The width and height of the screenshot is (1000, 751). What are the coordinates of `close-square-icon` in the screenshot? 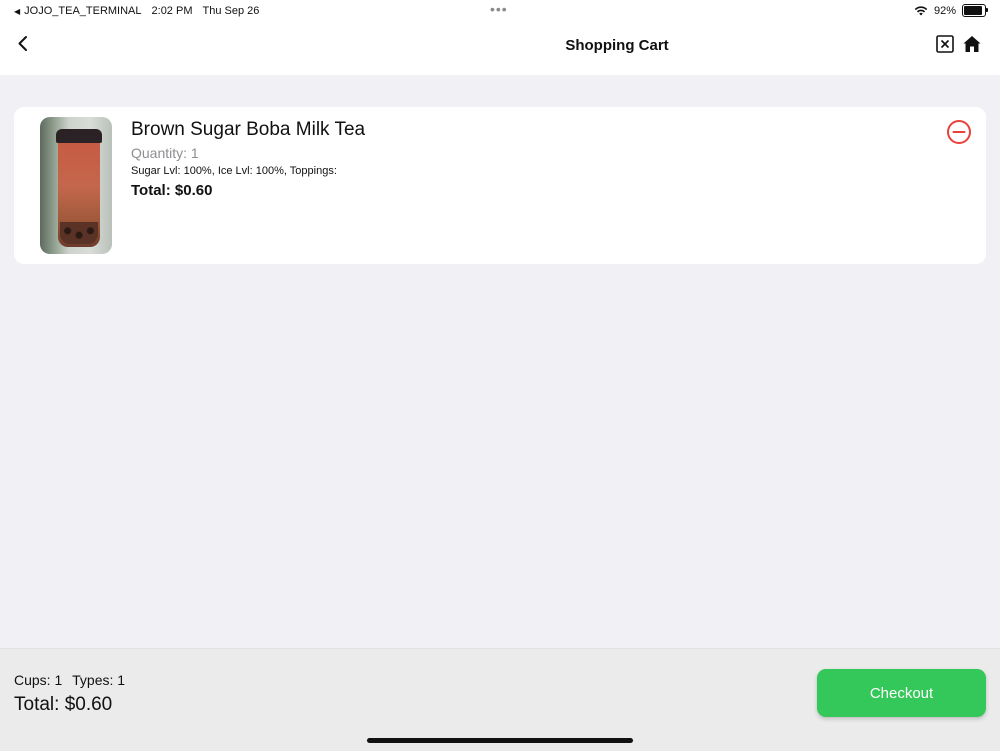 It's located at (945, 44).